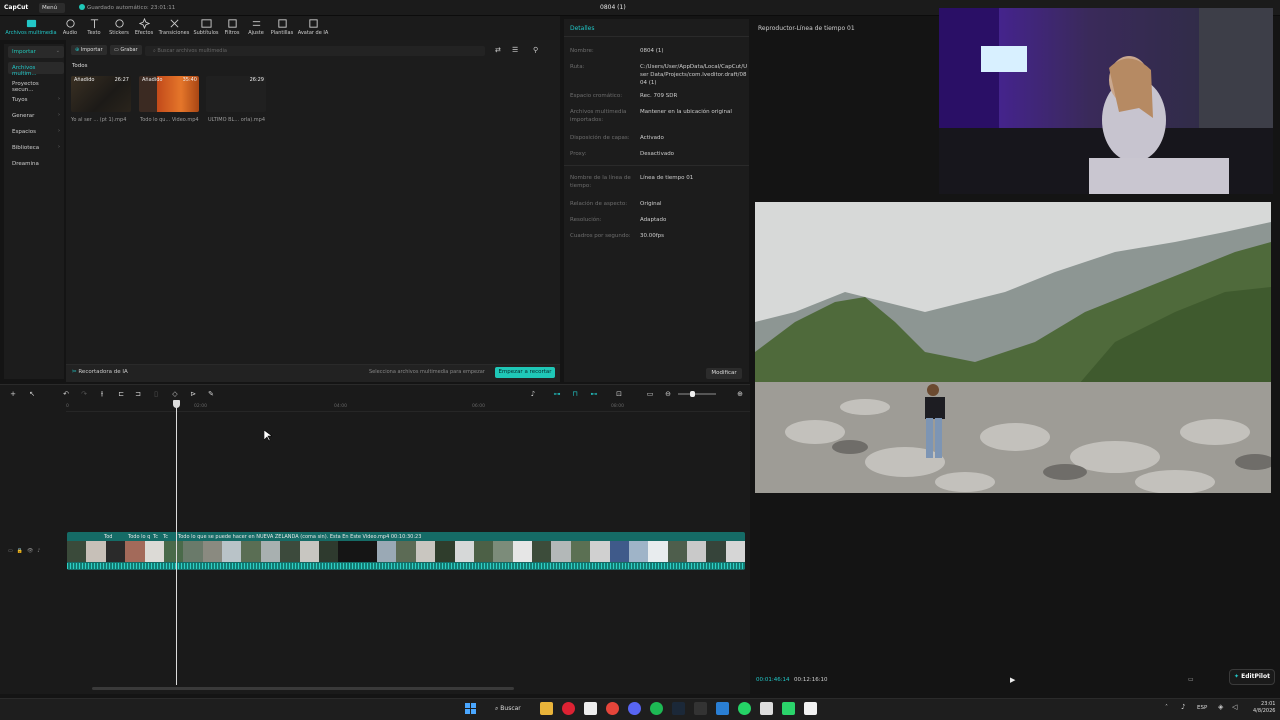 This screenshot has width=1280, height=720. What do you see at coordinates (144, 27) in the screenshot?
I see `tool-effects: Efectos` at bounding box center [144, 27].